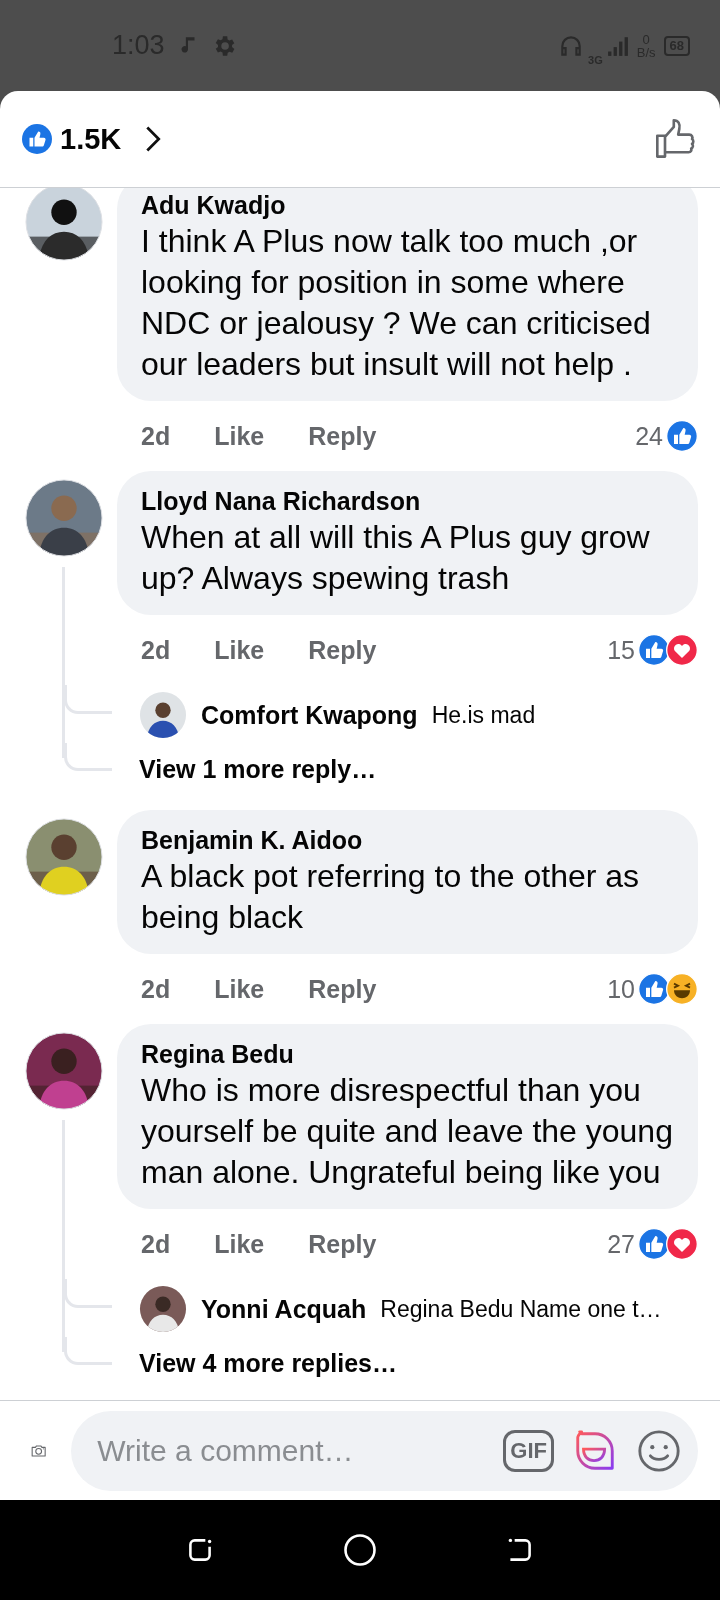 The width and height of the screenshot is (720, 1600). I want to click on comment-text: I think A Plus now talk too much ,or looking for position in some where NDC or jealousy ? We can criticised our leaders but insult will not help ., so click(396, 303).